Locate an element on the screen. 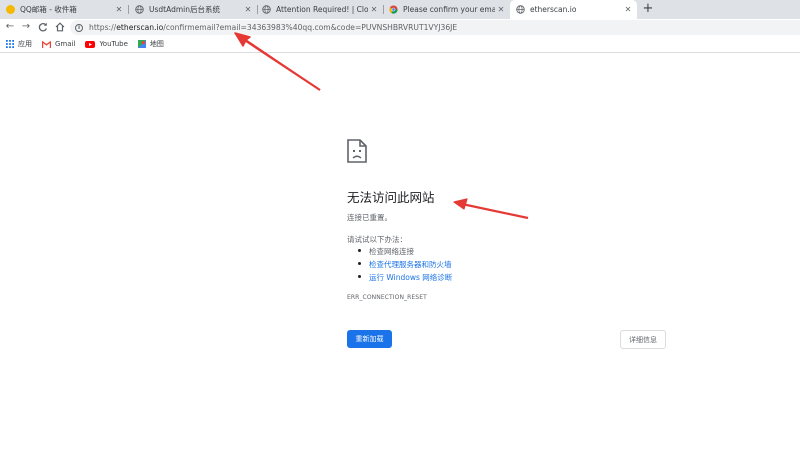 The image size is (800, 453). home-icon is located at coordinates (60, 27).